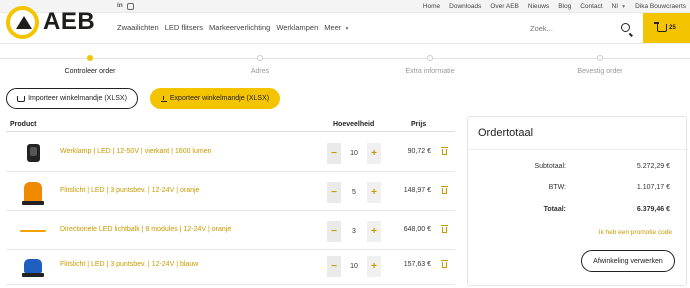 Image resolution: width=690 pixels, height=288 pixels. I want to click on toplink-blog: Blog, so click(564, 6).